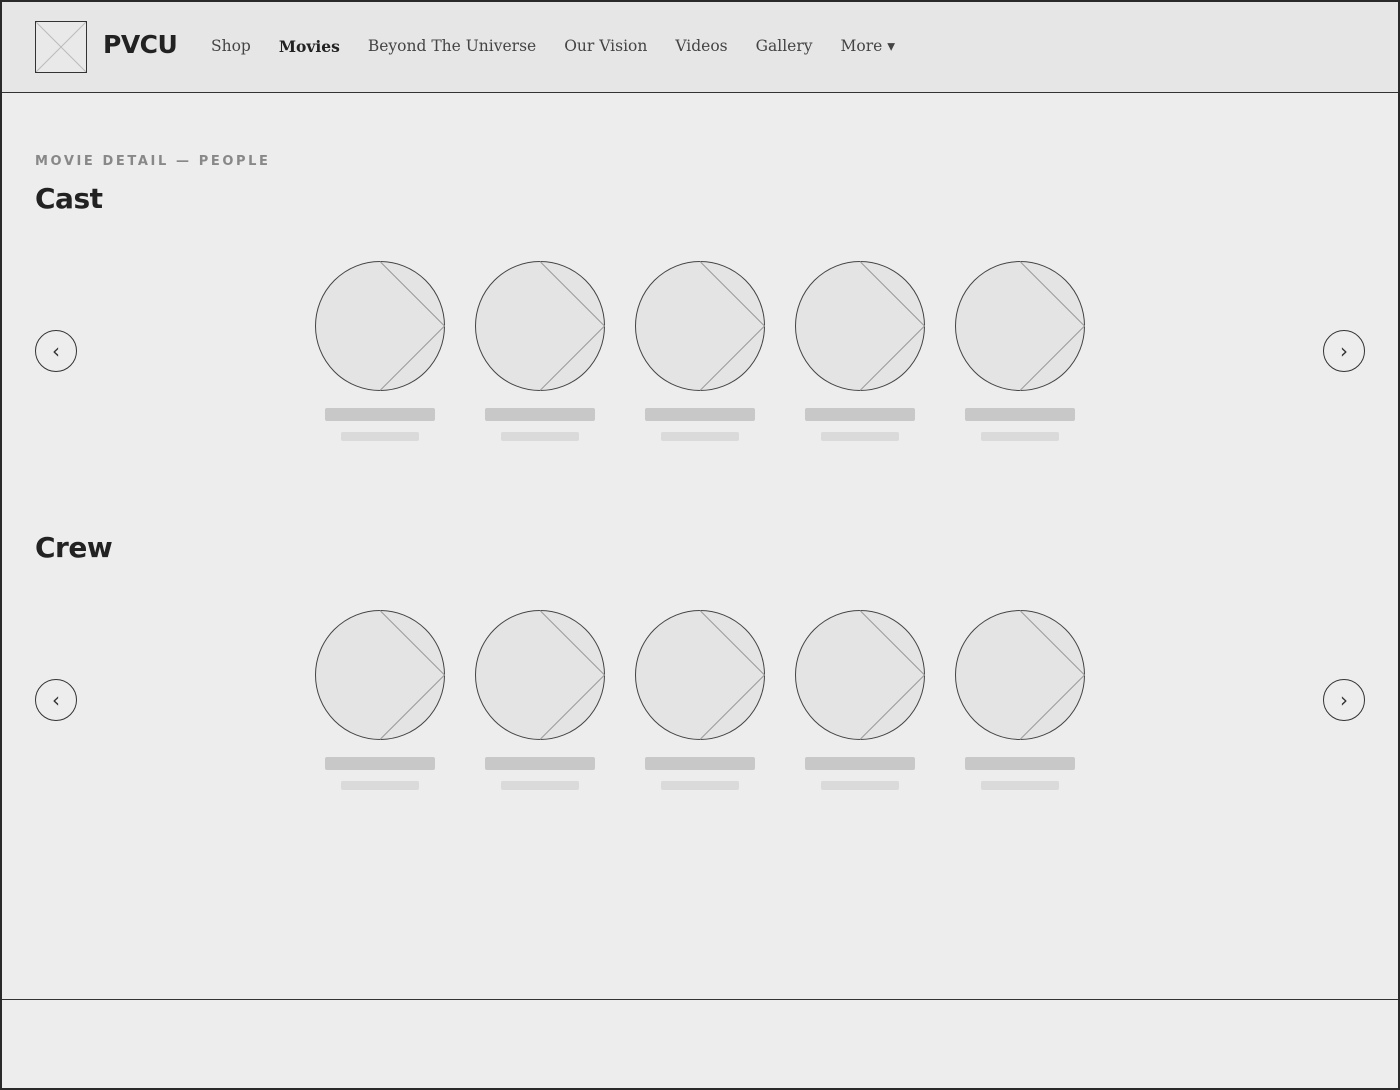 The height and width of the screenshot is (1090, 1400). I want to click on footer-divider, so click(700, 999).